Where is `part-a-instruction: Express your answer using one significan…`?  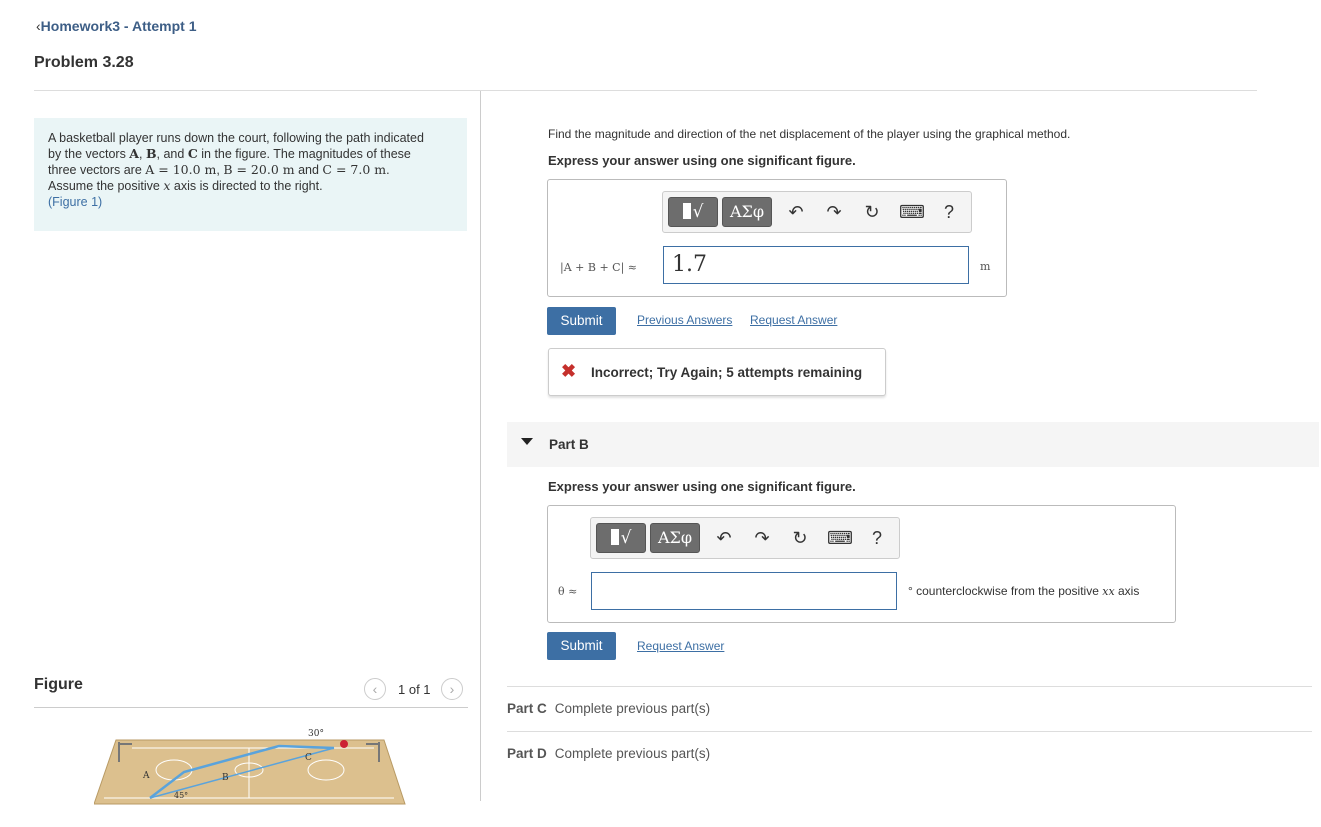 part-a-instruction: Express your answer using one significan… is located at coordinates (702, 160).